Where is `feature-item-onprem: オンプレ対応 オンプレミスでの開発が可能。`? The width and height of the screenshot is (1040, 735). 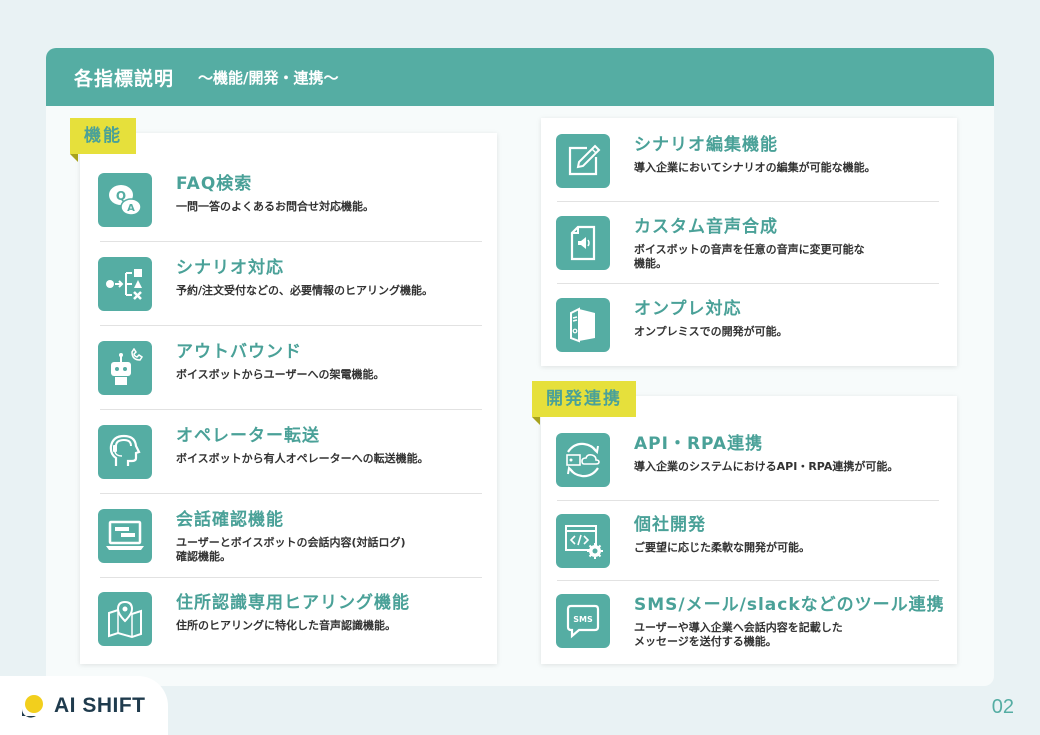
feature-item-onprem: オンプレ対応 オンプレミスでの開発が可能。 is located at coordinates (672, 325).